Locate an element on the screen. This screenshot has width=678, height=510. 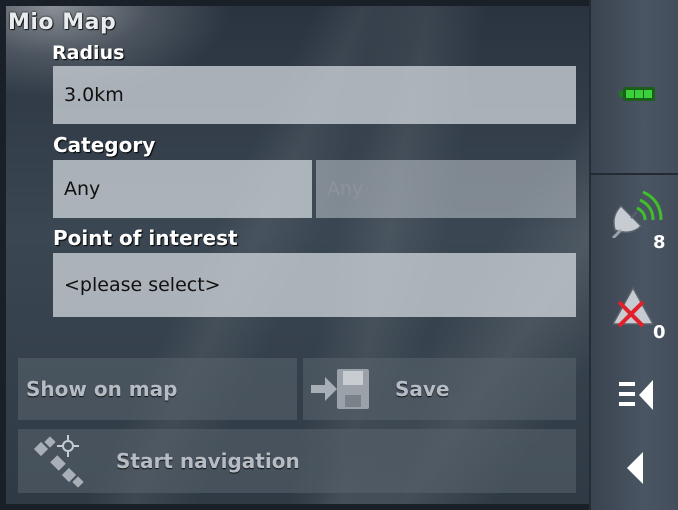
save-label: Save is located at coordinates (422, 389).